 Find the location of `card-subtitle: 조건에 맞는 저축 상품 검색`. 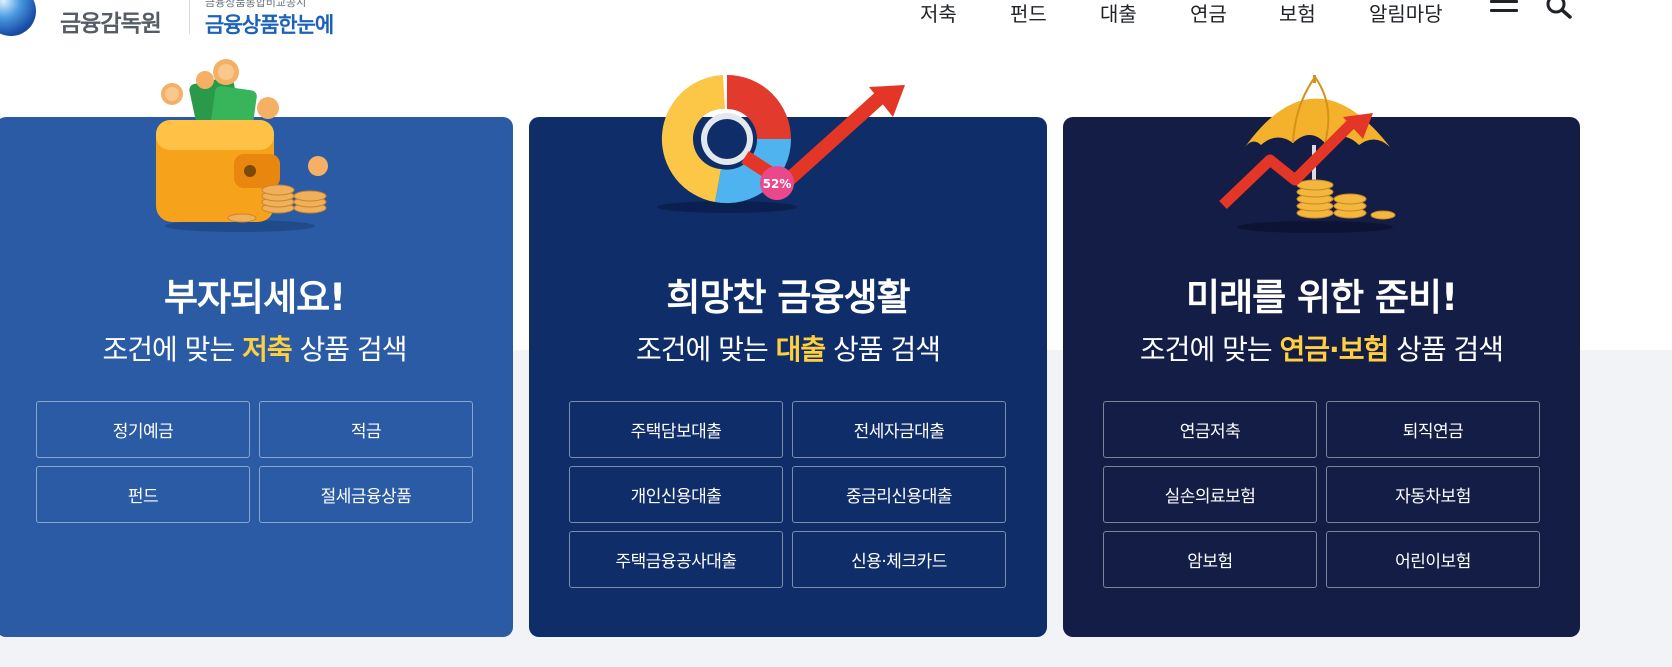

card-subtitle: 조건에 맞는 저축 상품 검색 is located at coordinates (255, 349).